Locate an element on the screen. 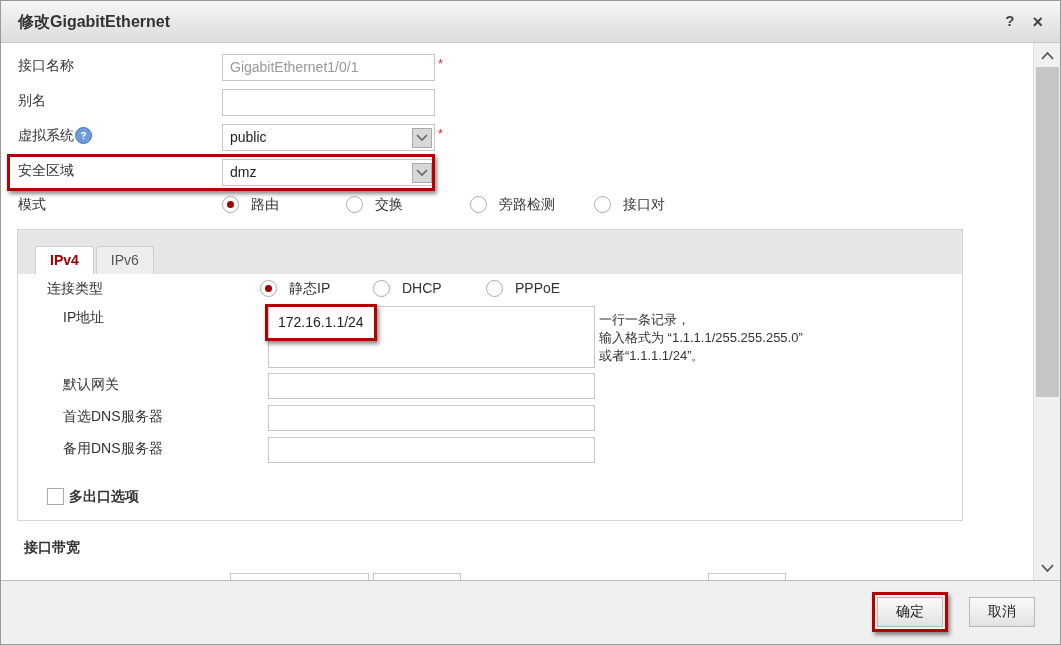 The image size is (1061, 645). dialog-button: 确定 is located at coordinates (910, 611).